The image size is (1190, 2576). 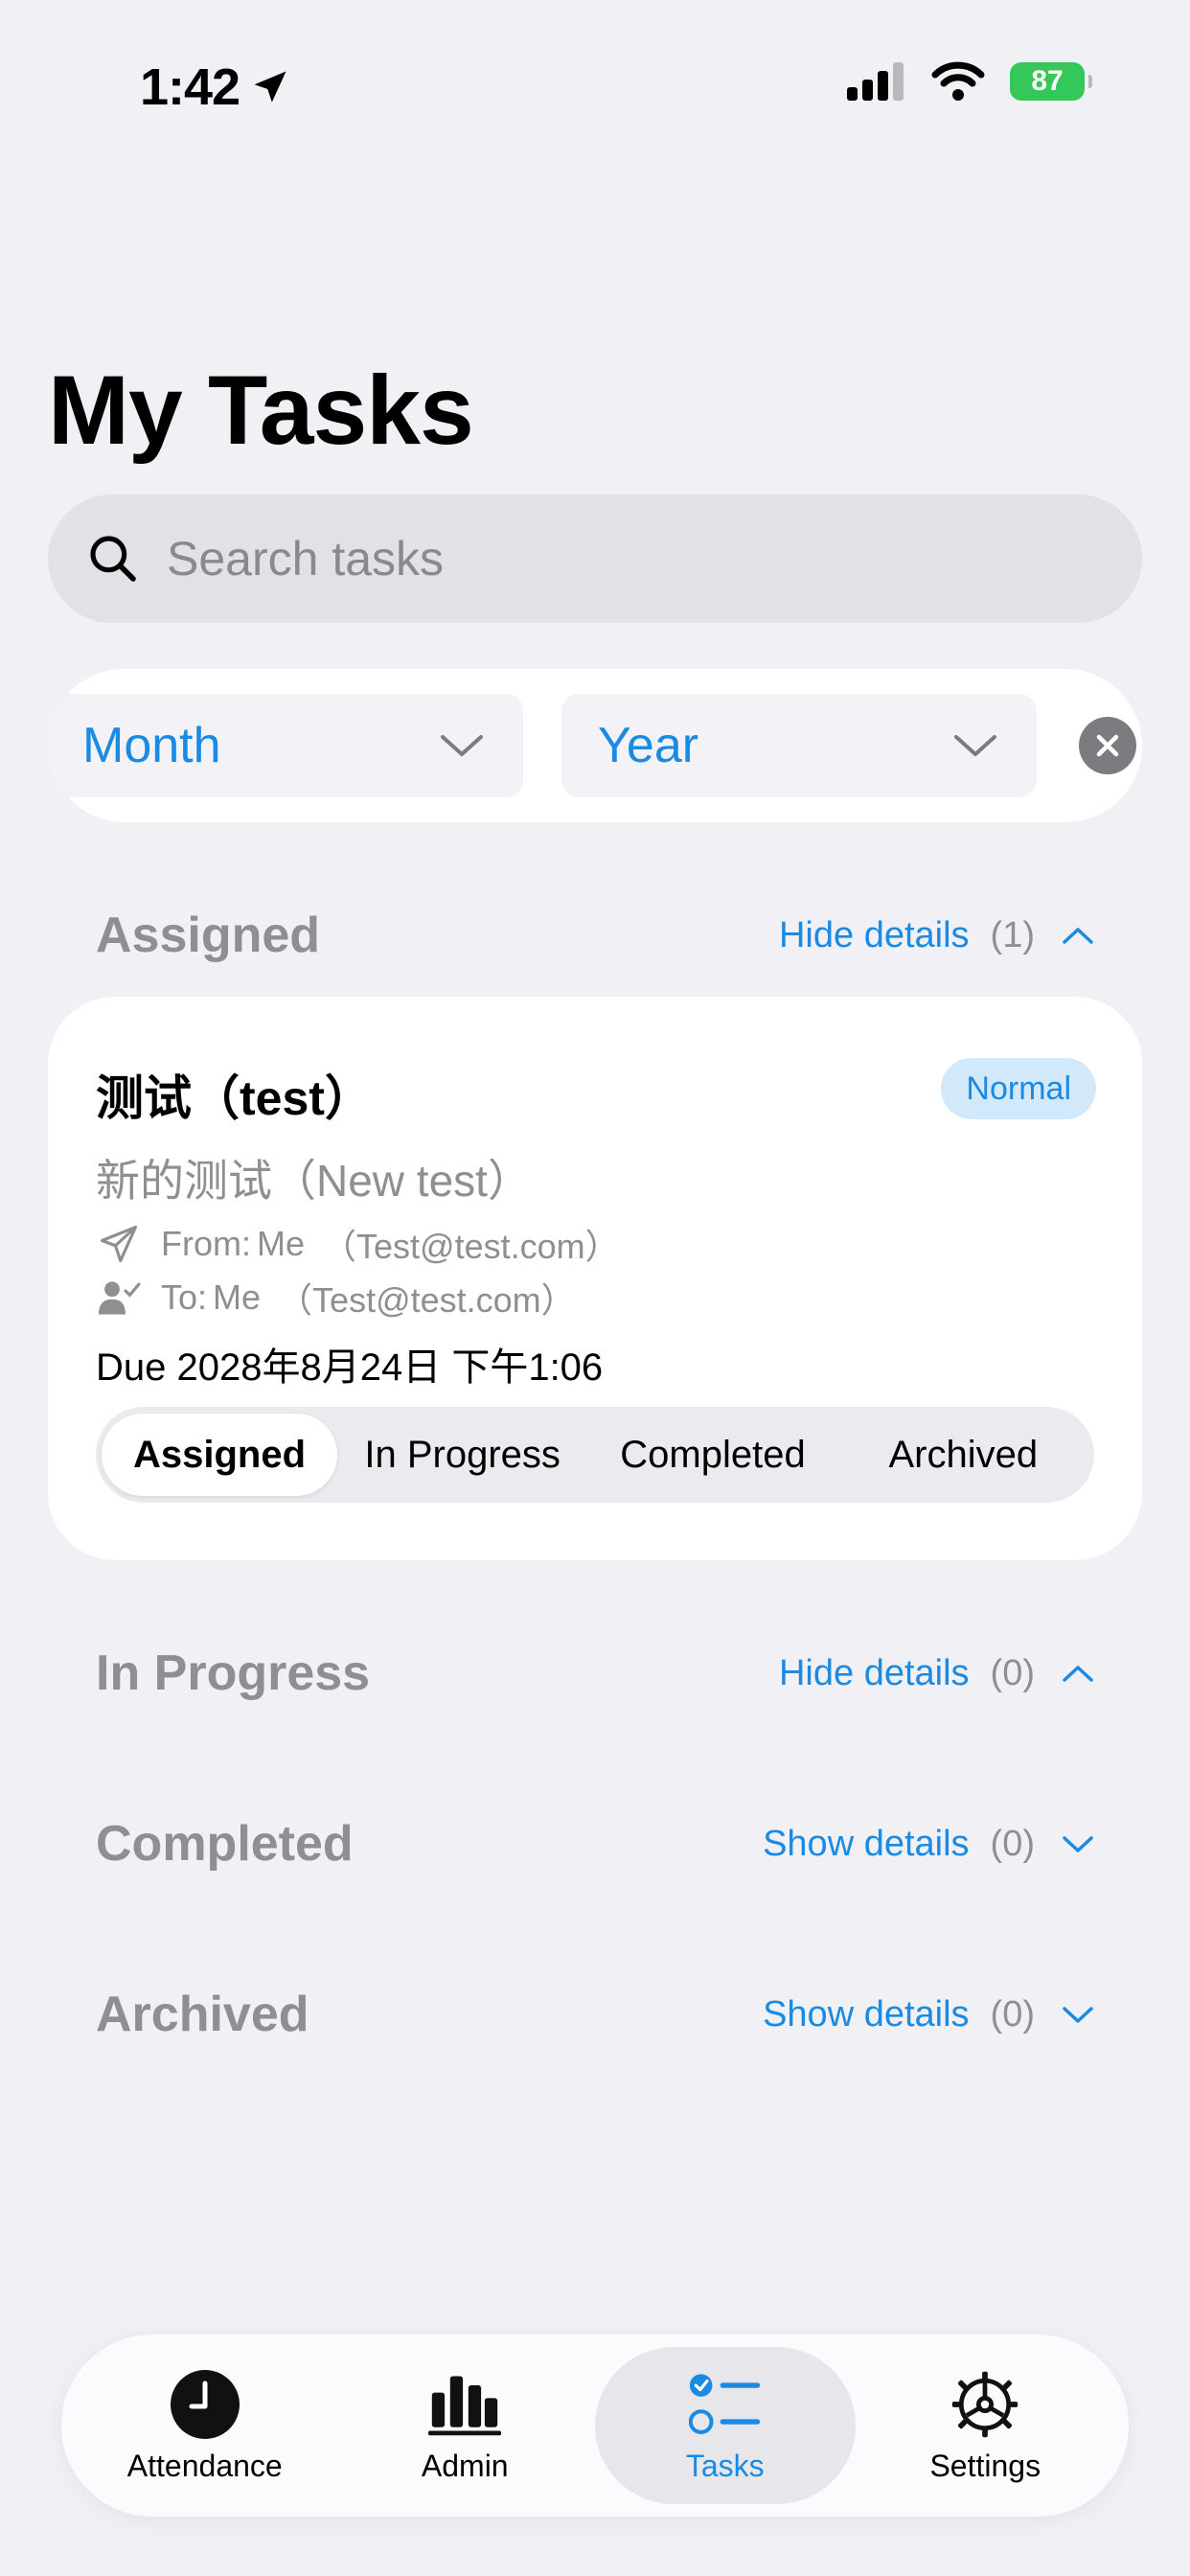 What do you see at coordinates (185, 1297) in the screenshot?
I see `to-label: To:` at bounding box center [185, 1297].